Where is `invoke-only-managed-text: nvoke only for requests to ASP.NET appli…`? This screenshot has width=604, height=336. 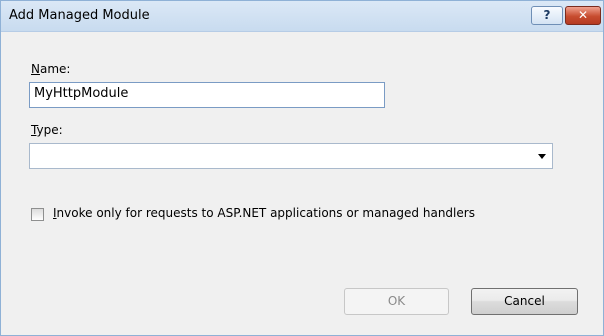 invoke-only-managed-text: nvoke only for requests to ASP.NET appli… is located at coordinates (265, 213).